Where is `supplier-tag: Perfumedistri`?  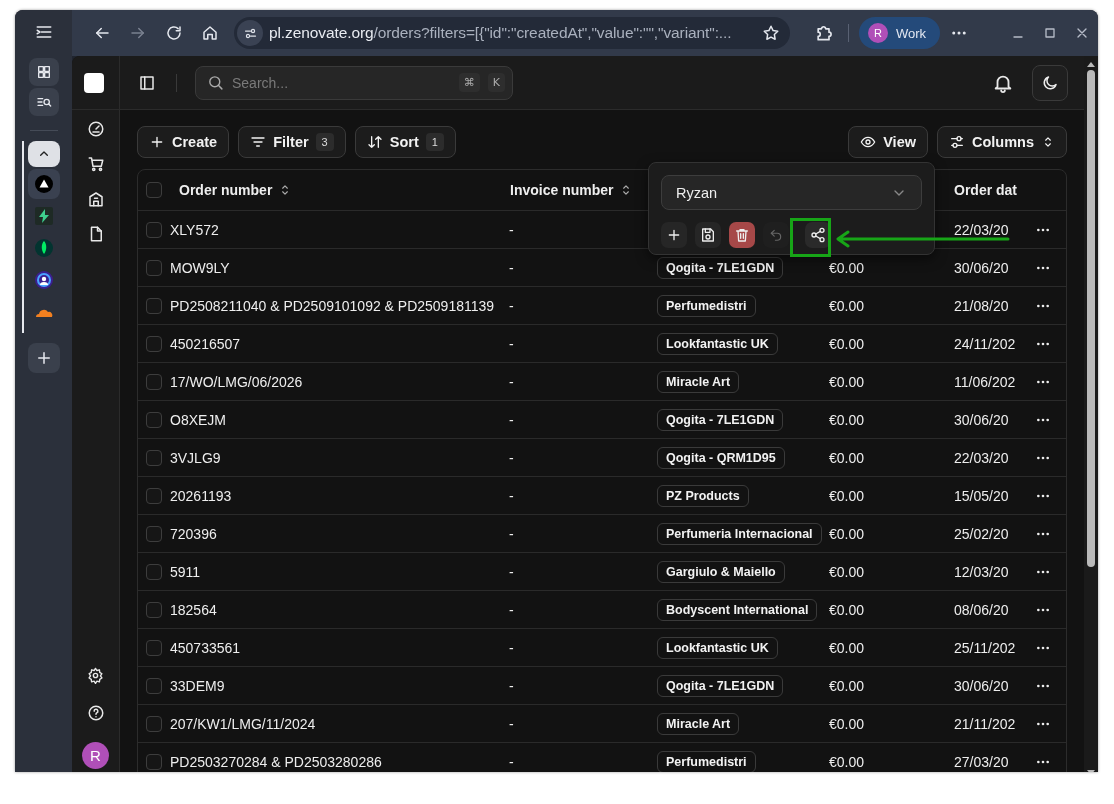
supplier-tag: Perfumedistri is located at coordinates (706, 305).